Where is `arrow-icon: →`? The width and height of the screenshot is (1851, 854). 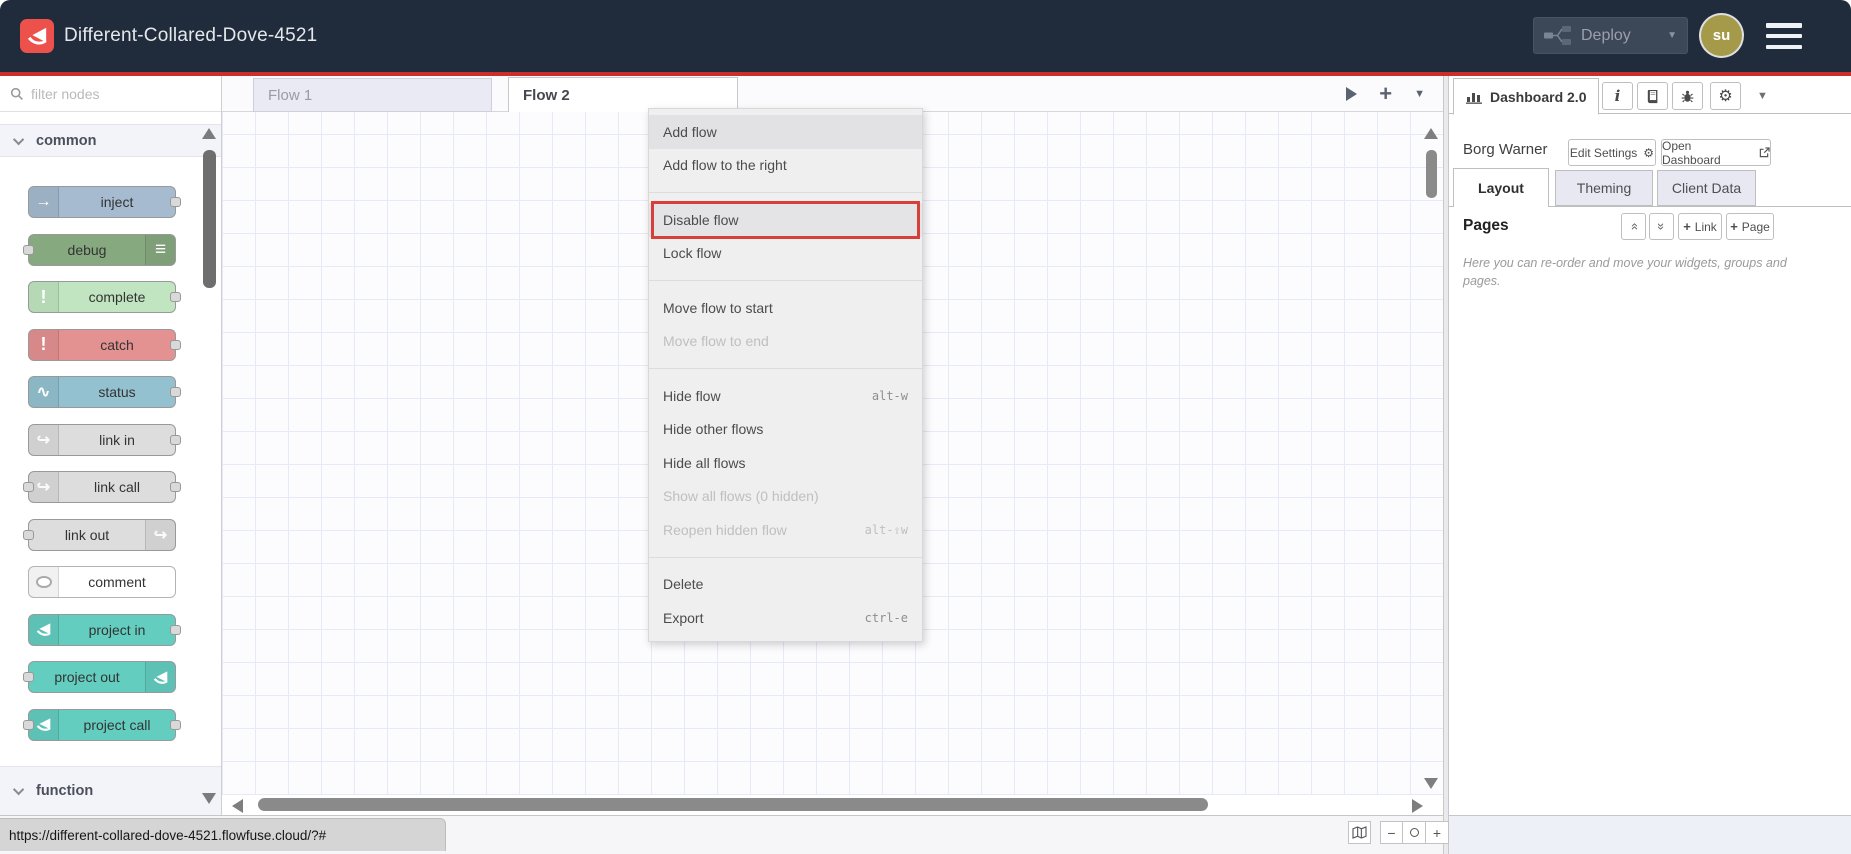
arrow-icon: → is located at coordinates (44, 202).